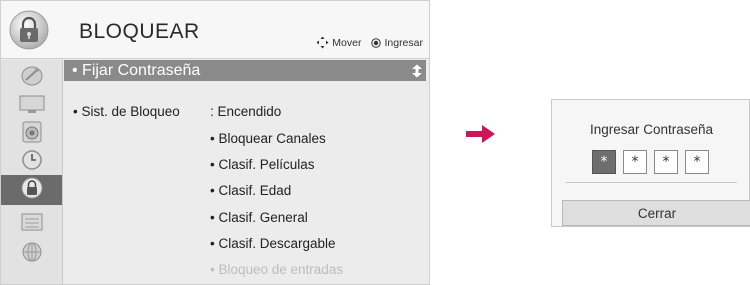 This screenshot has height=285, width=750. Describe the element at coordinates (215, 30) in the screenshot. I see `menu-header: BLOQUEAR Mover Ingresar` at that location.